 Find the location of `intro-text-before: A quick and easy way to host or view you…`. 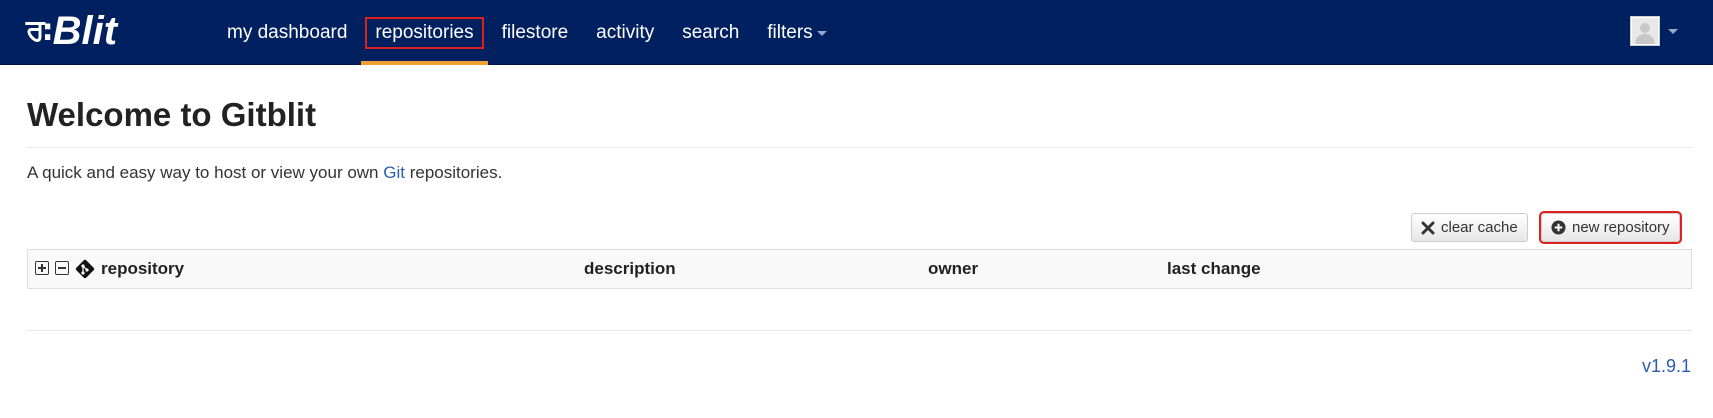

intro-text-before: A quick and easy way to host or view you… is located at coordinates (205, 172).